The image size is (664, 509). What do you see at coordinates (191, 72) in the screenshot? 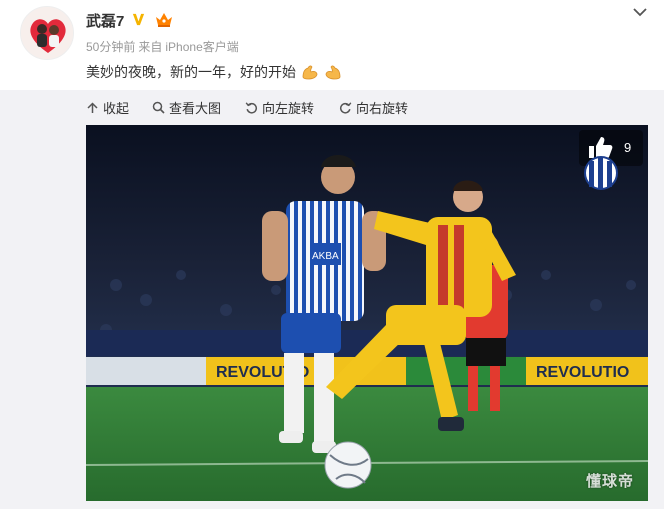
I see `post-text: 美妙的夜晚，新的一年，好的开始` at bounding box center [191, 72].